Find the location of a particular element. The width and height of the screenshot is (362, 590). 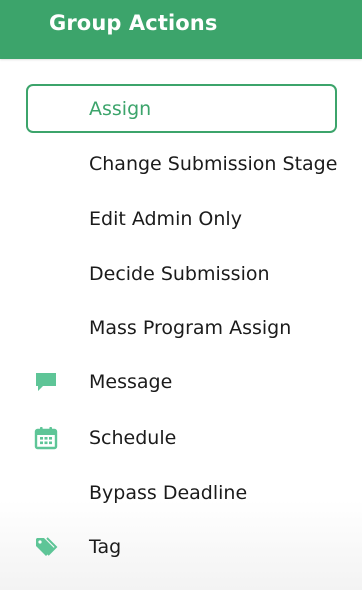

menu-item-assign: Assign is located at coordinates (181, 109).